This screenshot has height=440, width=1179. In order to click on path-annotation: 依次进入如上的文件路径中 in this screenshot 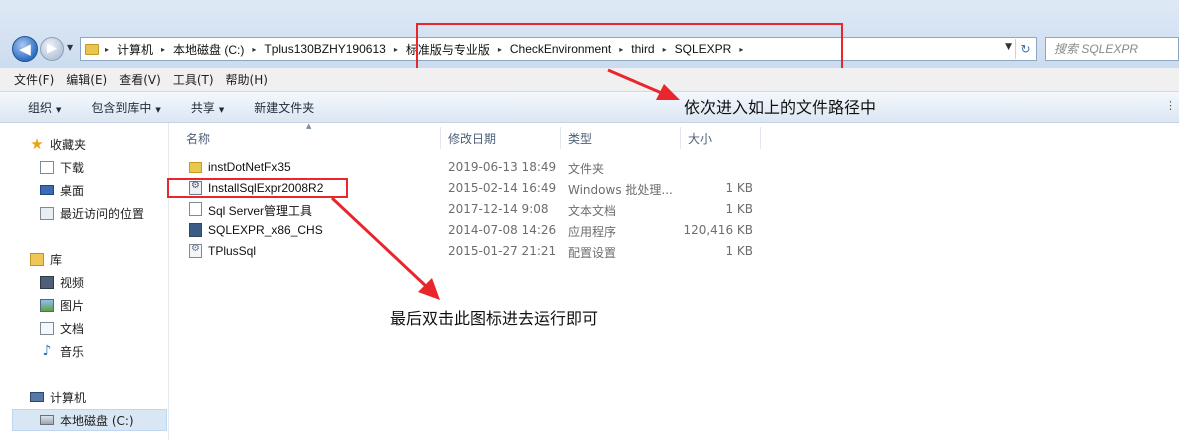, I will do `click(780, 107)`.